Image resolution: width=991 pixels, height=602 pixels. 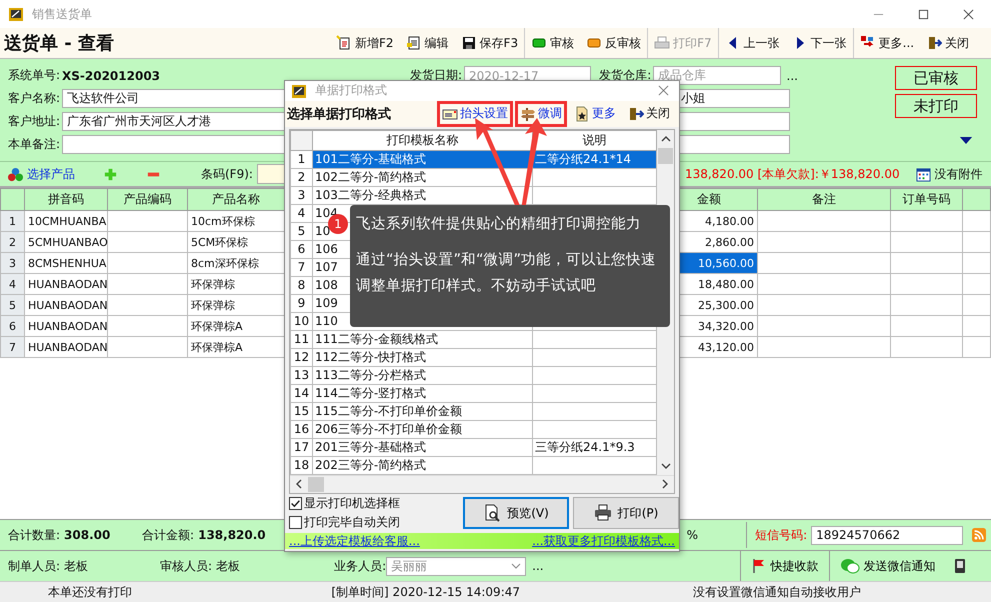 I want to click on dialog-heading: 选择单据打印格式, so click(x=339, y=114).